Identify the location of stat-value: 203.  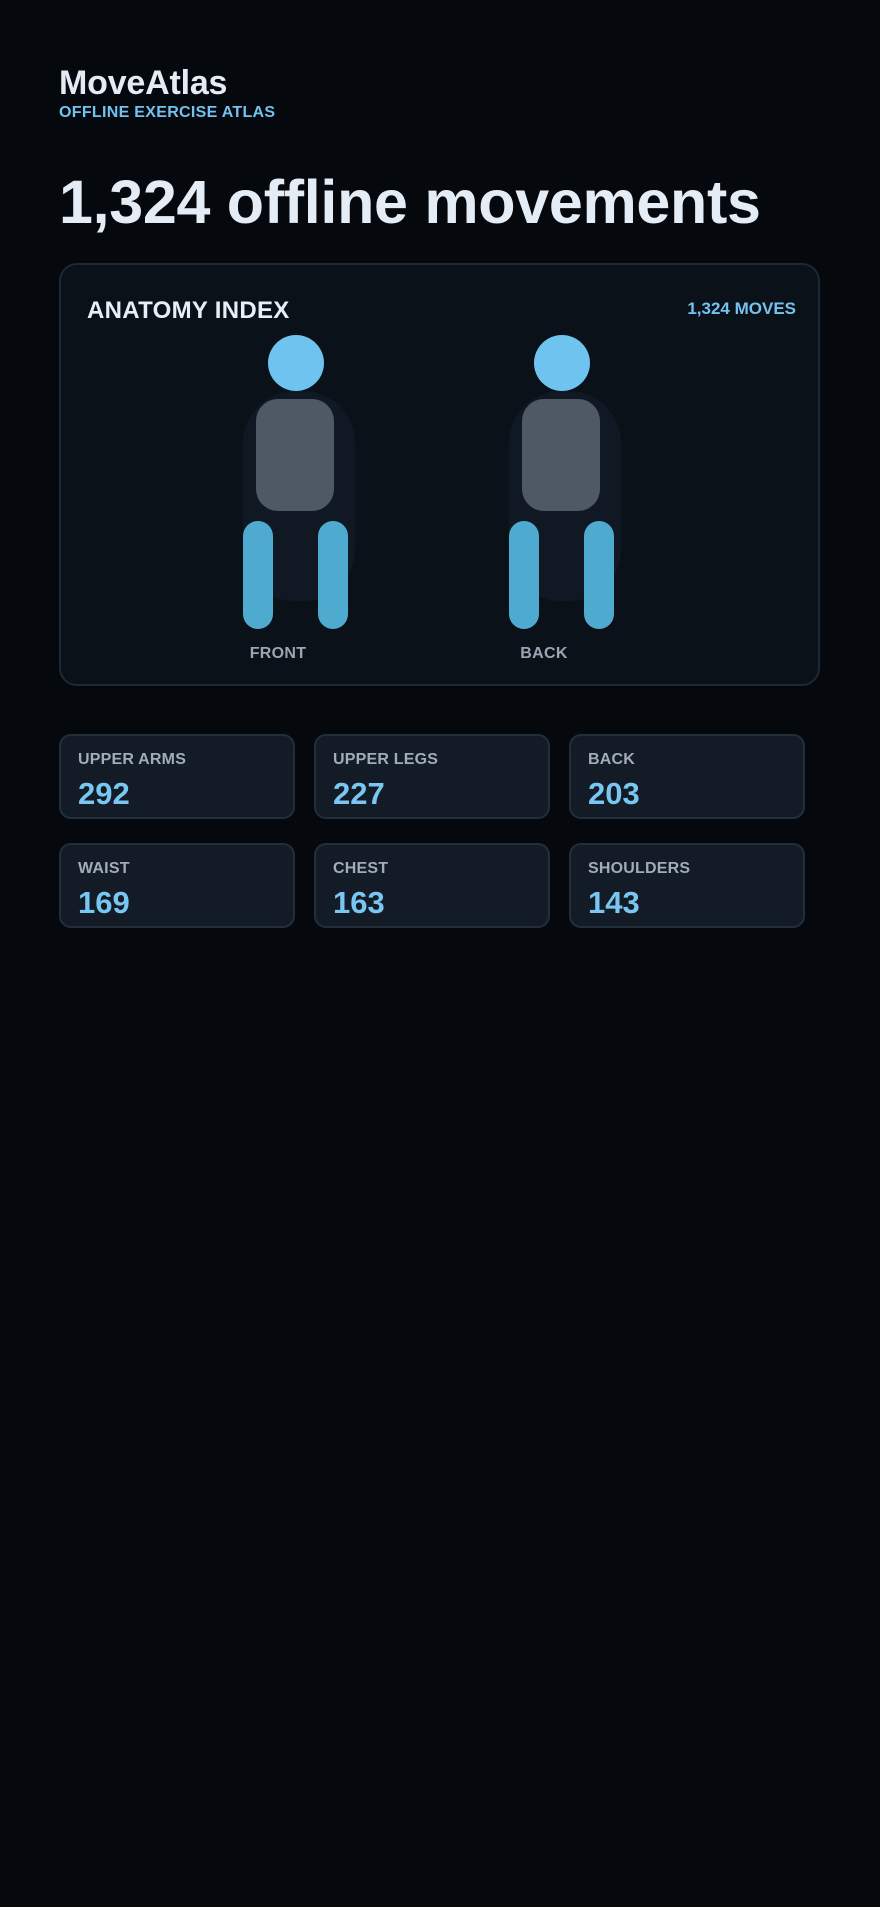
(614, 793).